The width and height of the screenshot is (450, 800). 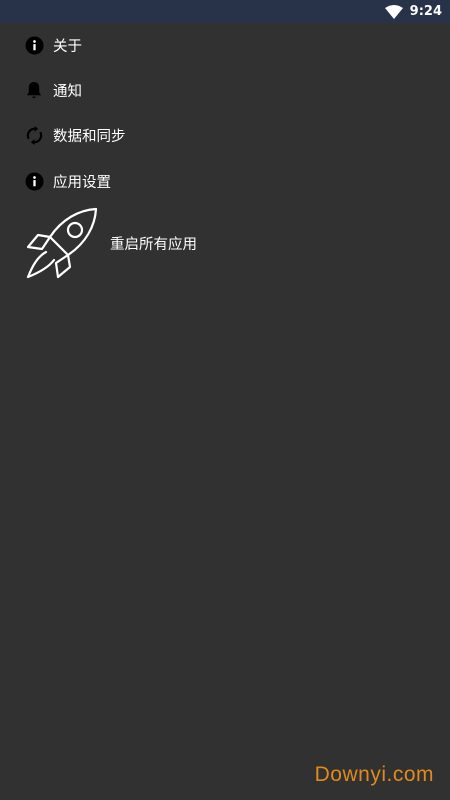 What do you see at coordinates (374, 774) in the screenshot?
I see `watermark-logo: Downyi.com` at bounding box center [374, 774].